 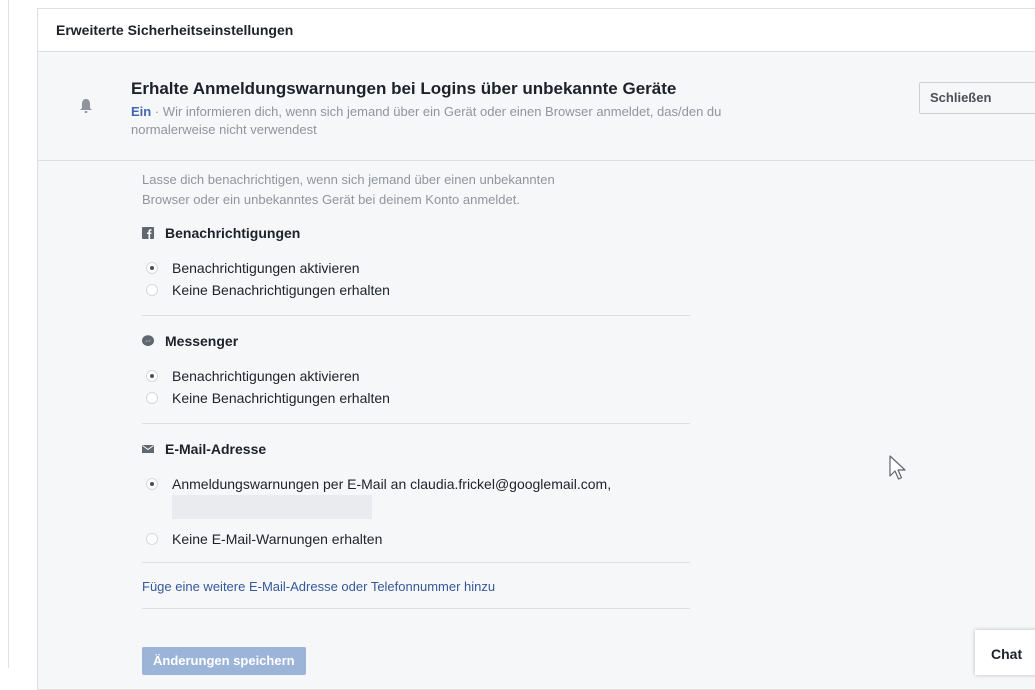 What do you see at coordinates (148, 449) in the screenshot?
I see `envelope-icon` at bounding box center [148, 449].